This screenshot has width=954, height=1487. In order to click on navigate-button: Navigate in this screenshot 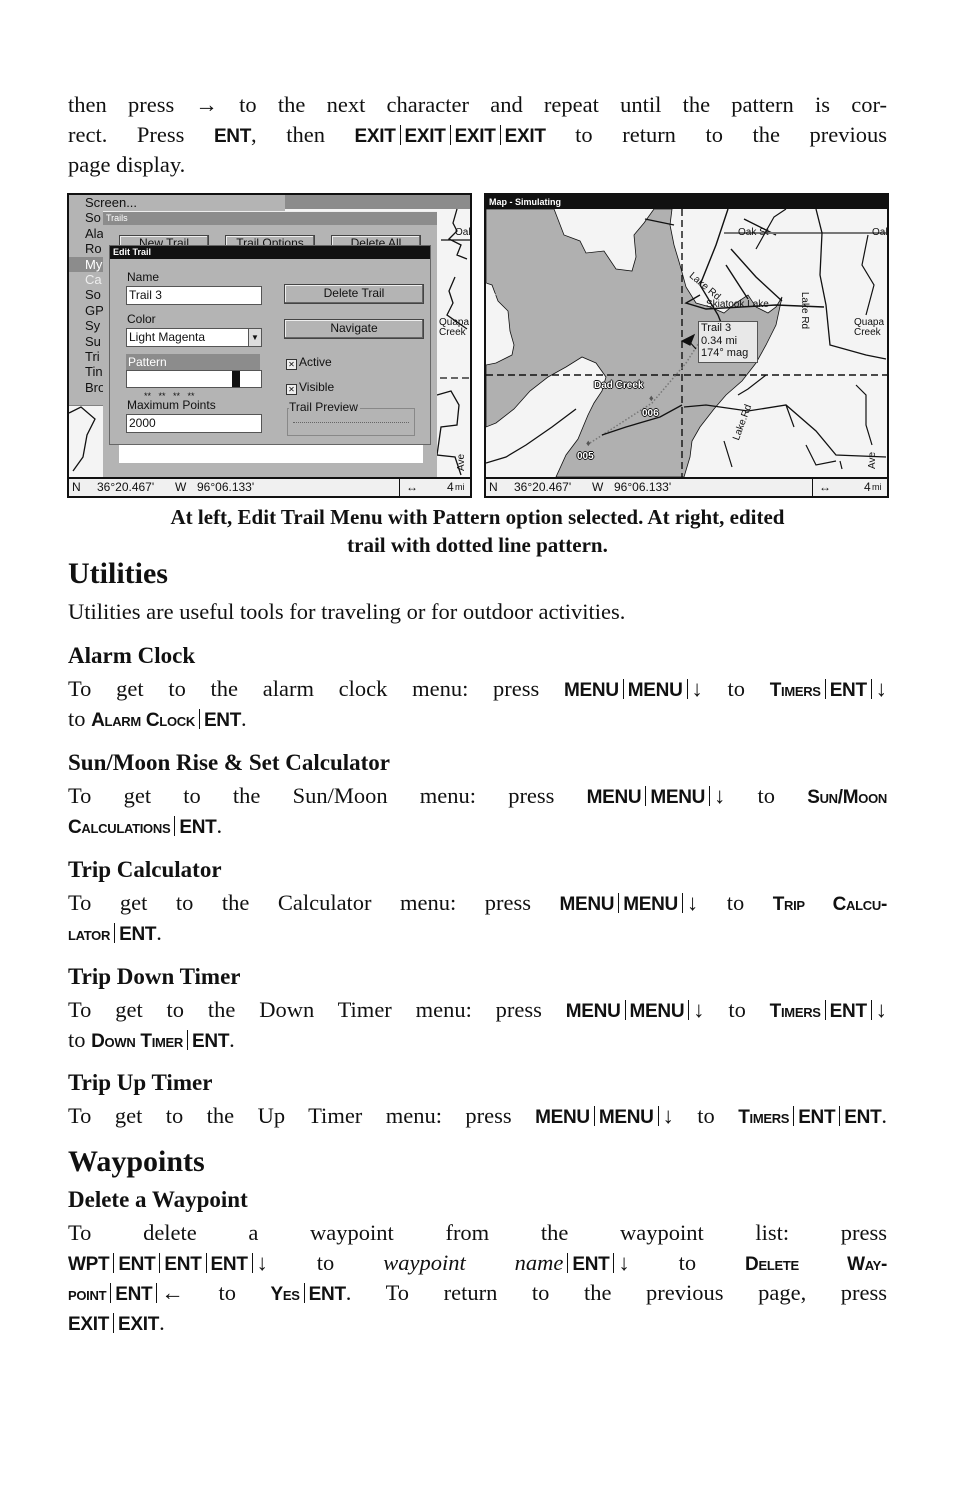, I will do `click(354, 329)`.